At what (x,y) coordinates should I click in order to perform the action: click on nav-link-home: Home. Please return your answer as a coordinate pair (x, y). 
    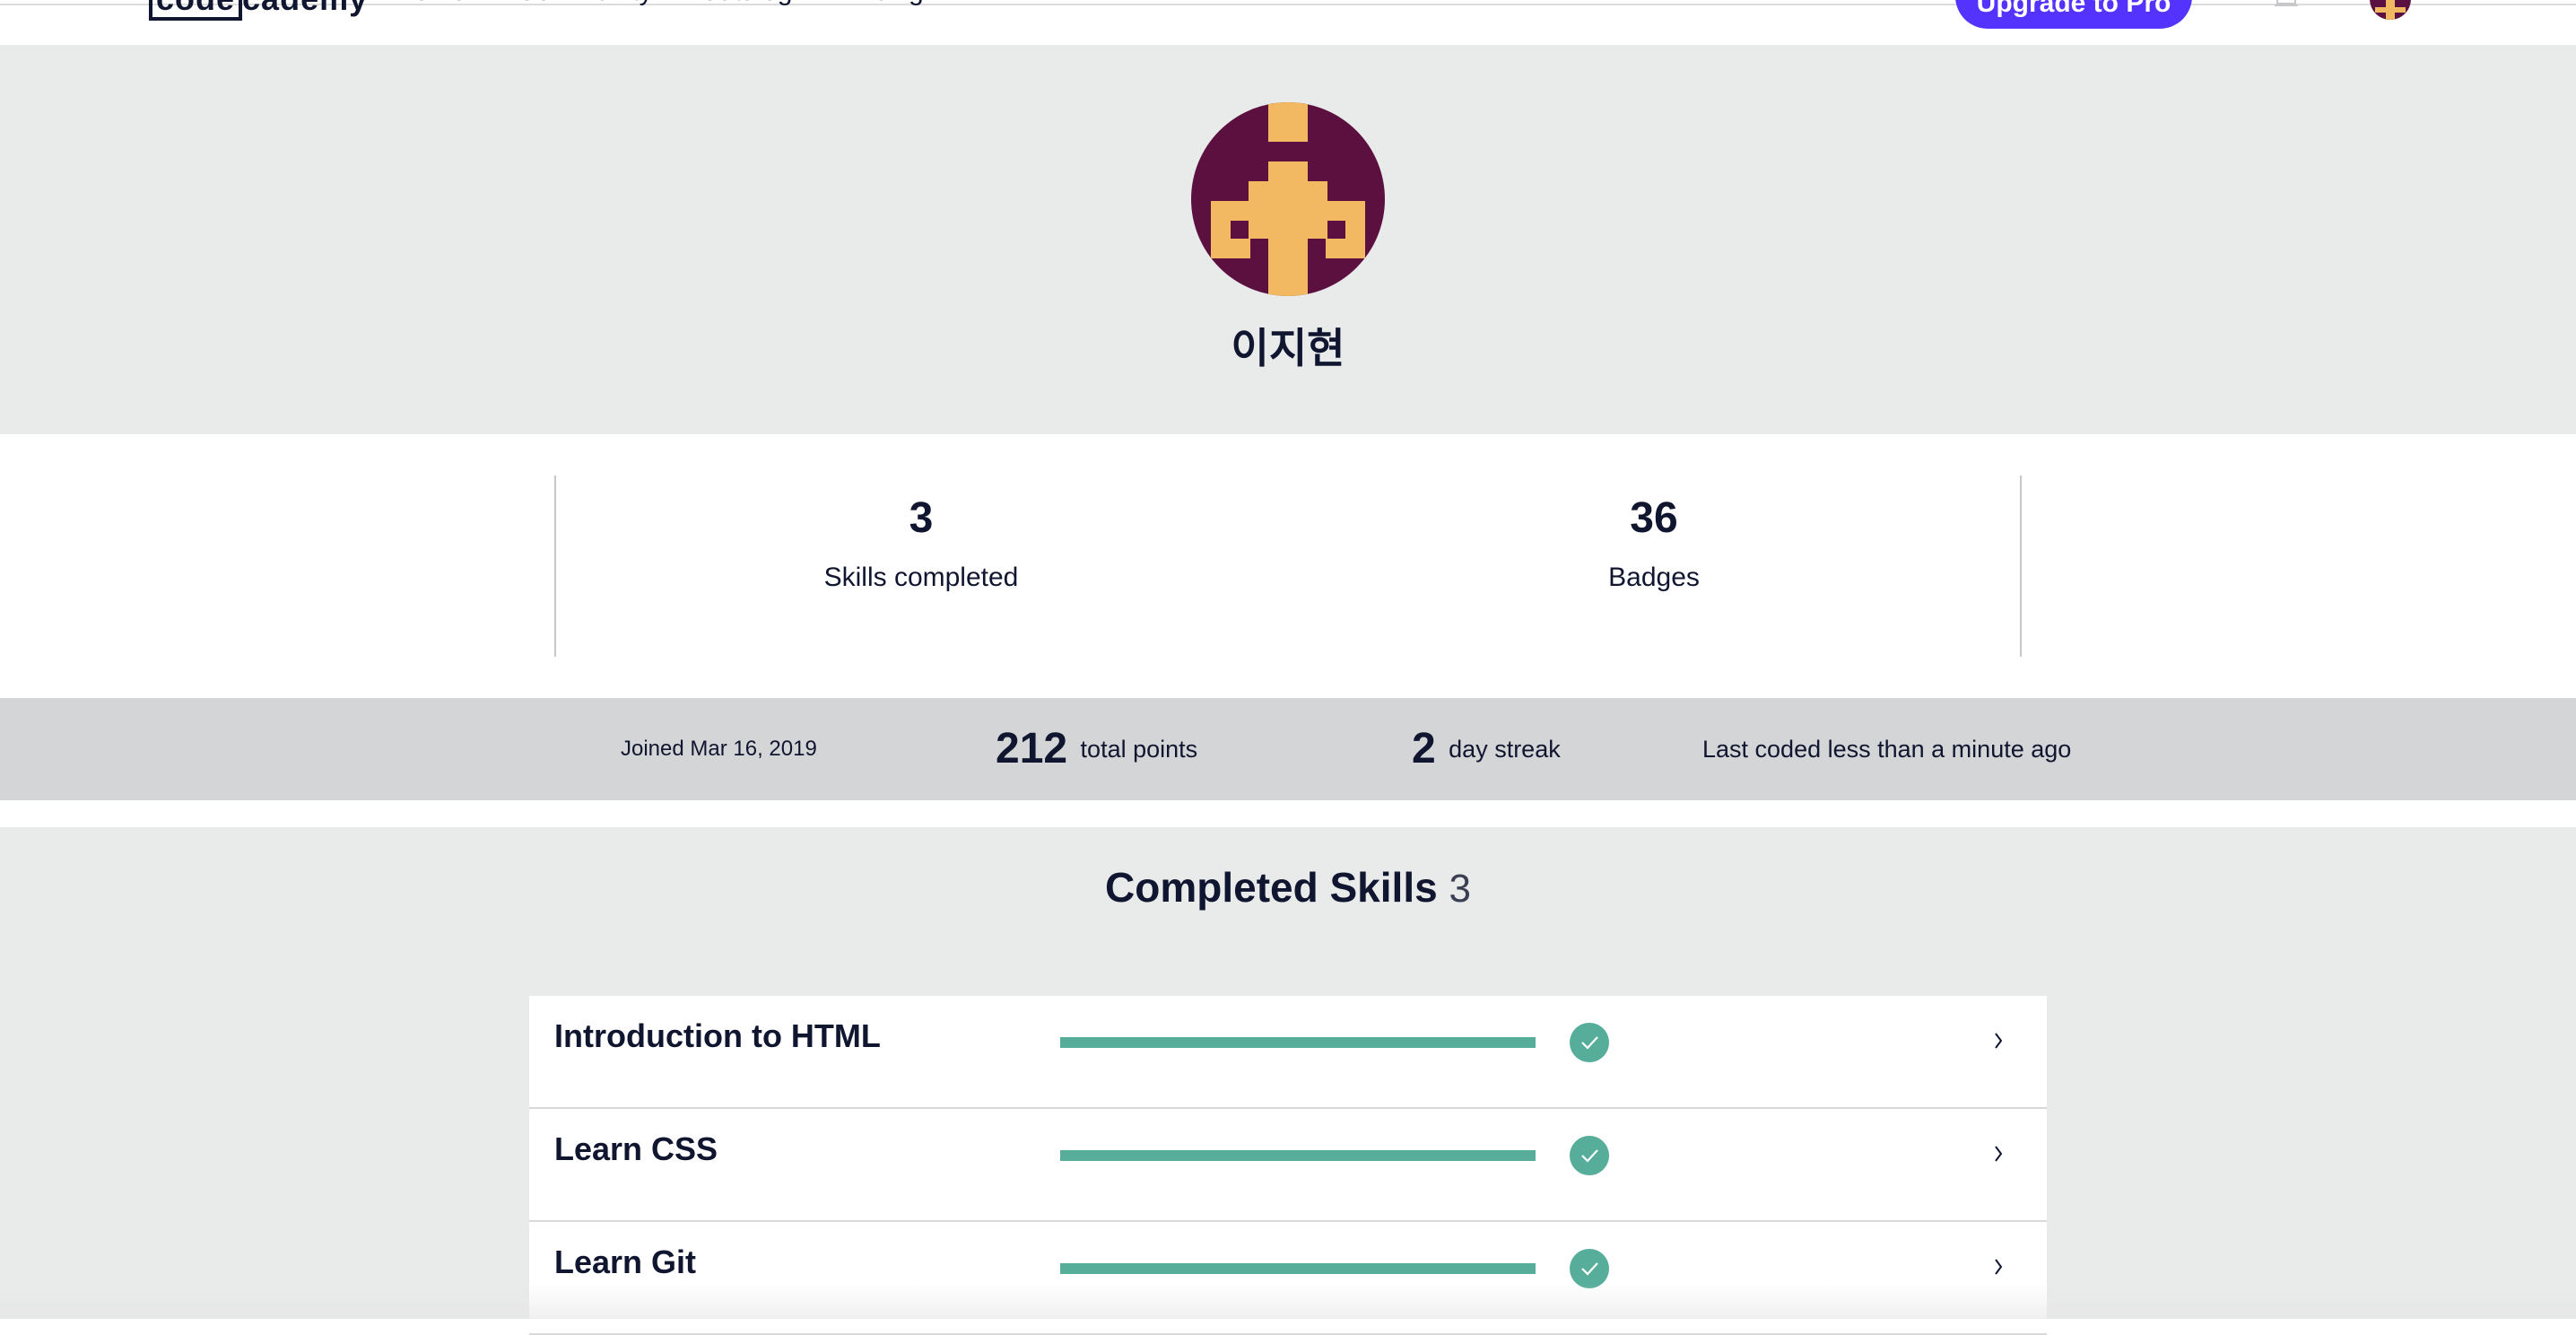
    Looking at the image, I should click on (430, 3).